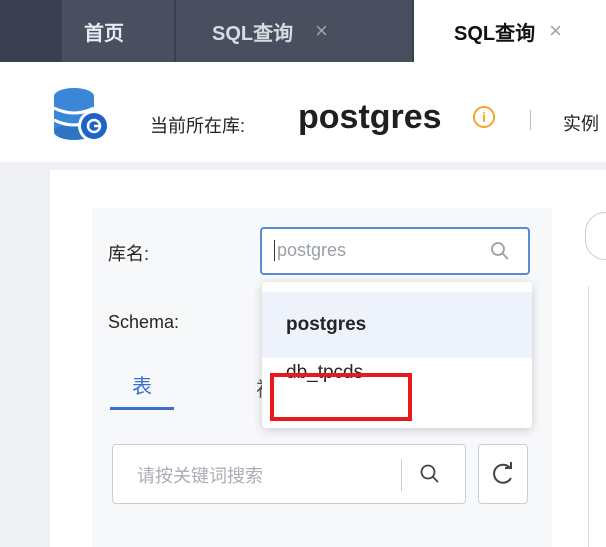 Image resolution: width=606 pixels, height=547 pixels. Describe the element at coordinates (530, 120) in the screenshot. I see `header-divider` at that location.